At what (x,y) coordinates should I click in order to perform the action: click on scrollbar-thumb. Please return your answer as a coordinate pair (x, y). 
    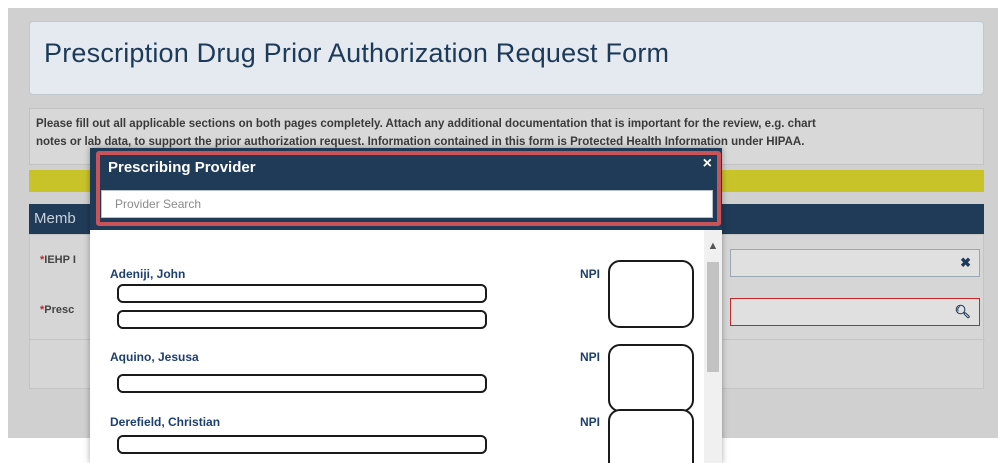
    Looking at the image, I should click on (713, 317).